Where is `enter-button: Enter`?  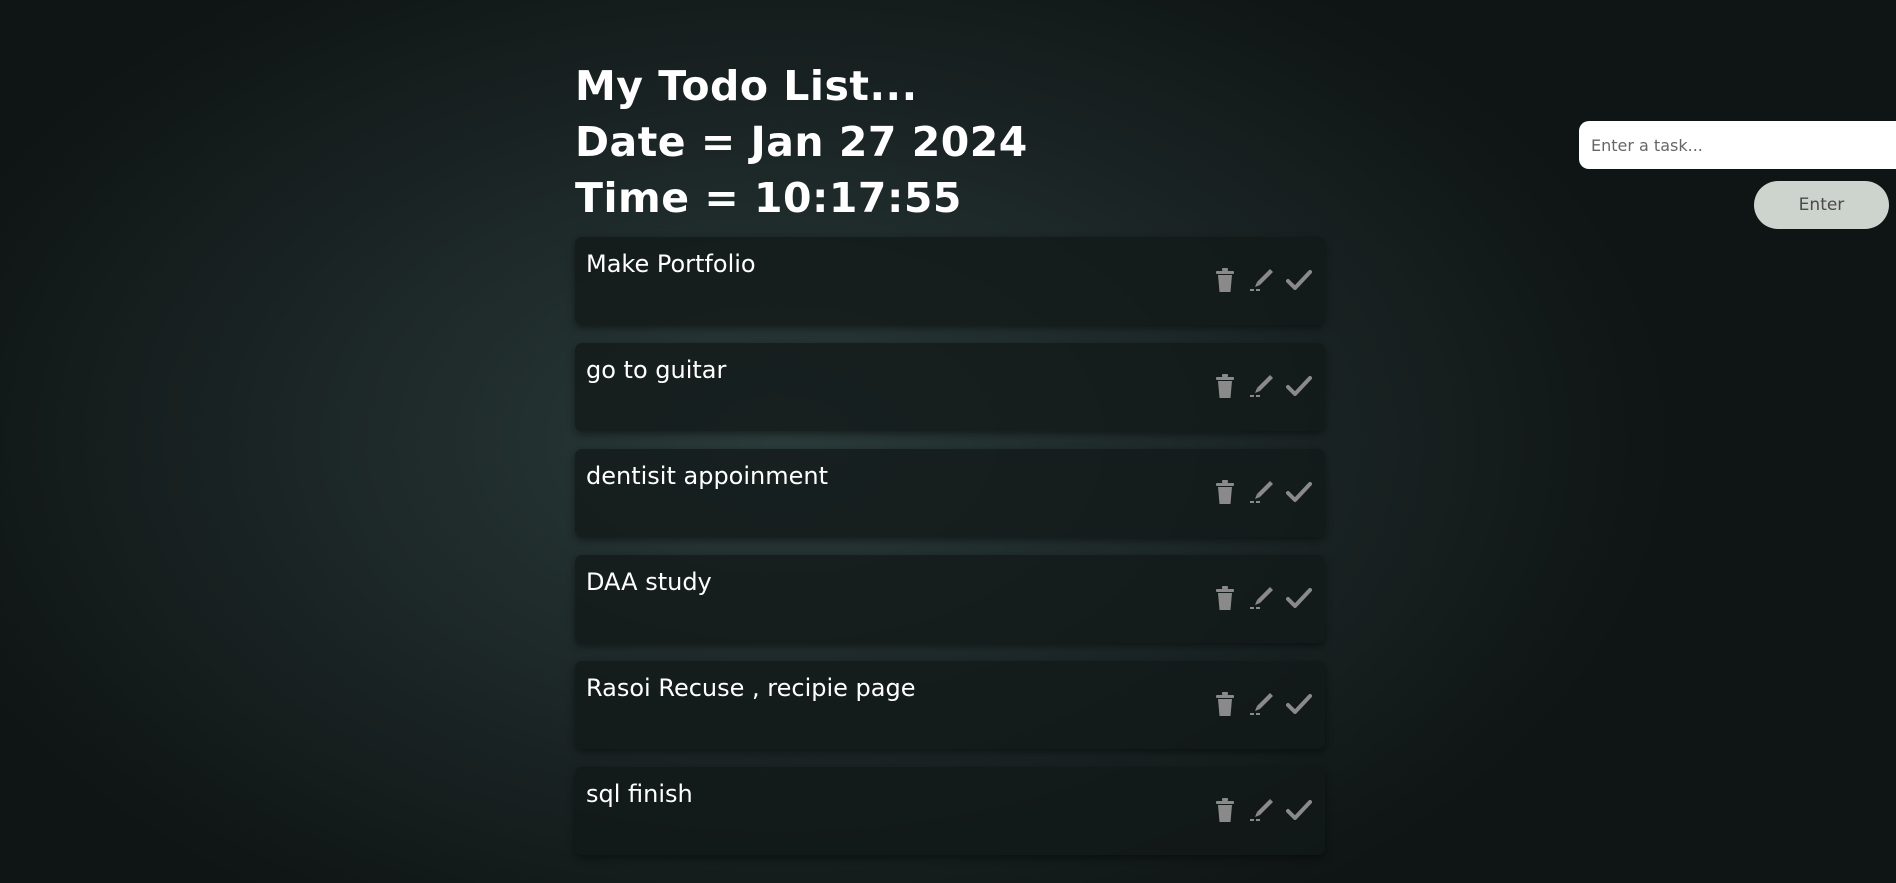
enter-button: Enter is located at coordinates (1821, 205).